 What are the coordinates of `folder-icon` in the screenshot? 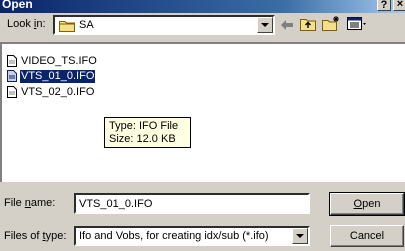 It's located at (67, 26).